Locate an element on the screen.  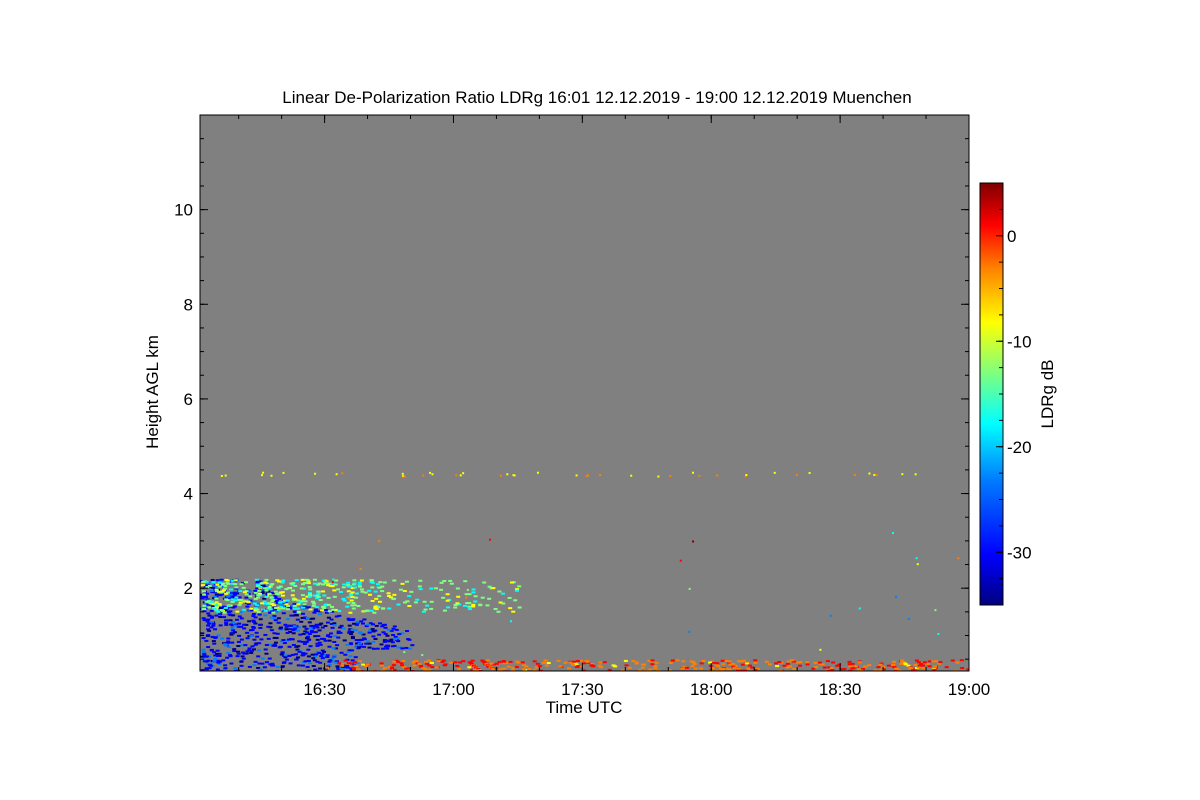
y-axis-label: Height AGL km is located at coordinates (152, 392).